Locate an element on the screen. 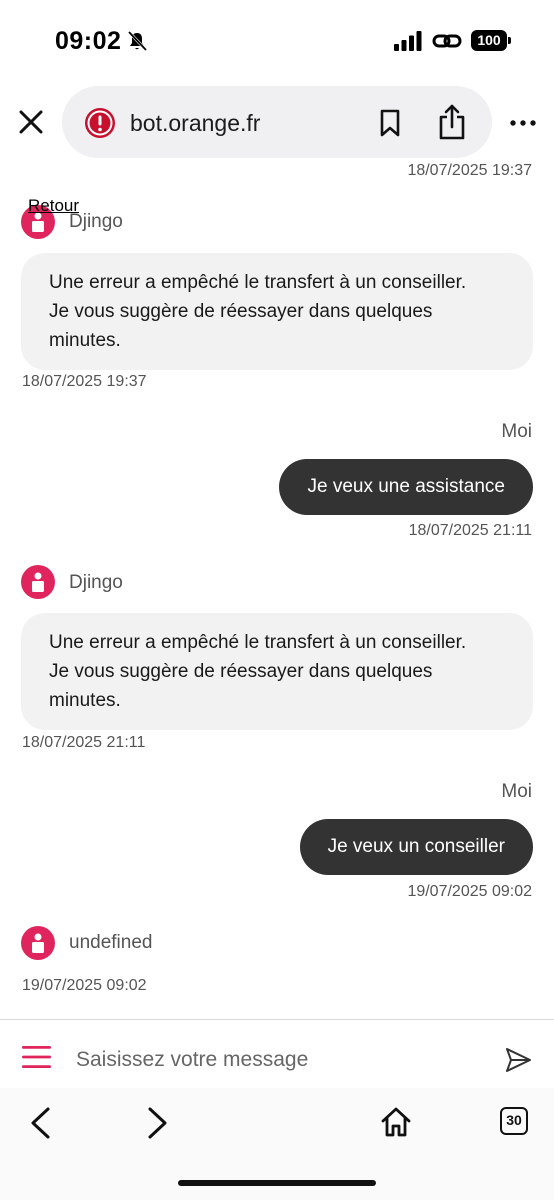  url-text: bot.orange.fr is located at coordinates (195, 123).